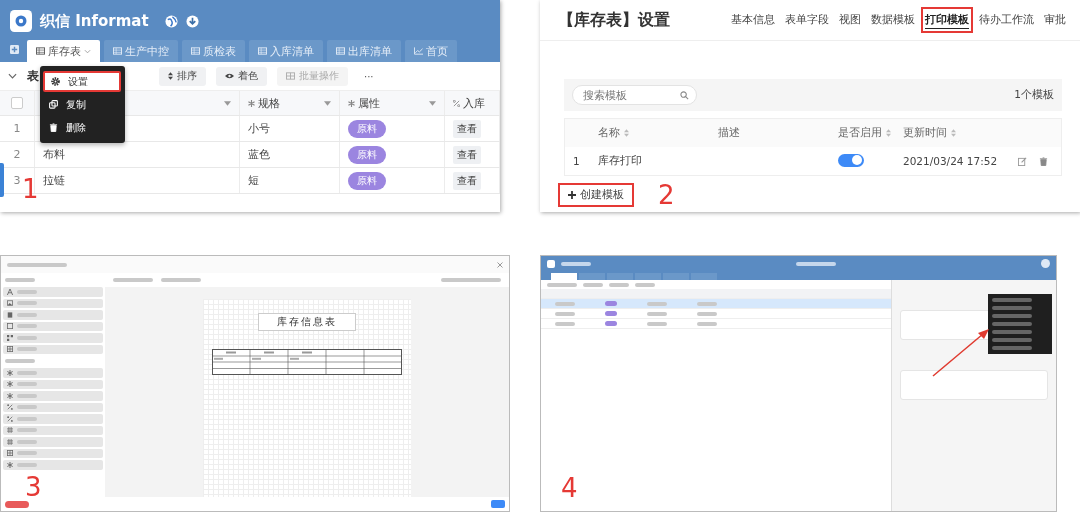 This screenshot has width=1080, height=512. I want to click on settings-tab: 数据模板, so click(893, 20).